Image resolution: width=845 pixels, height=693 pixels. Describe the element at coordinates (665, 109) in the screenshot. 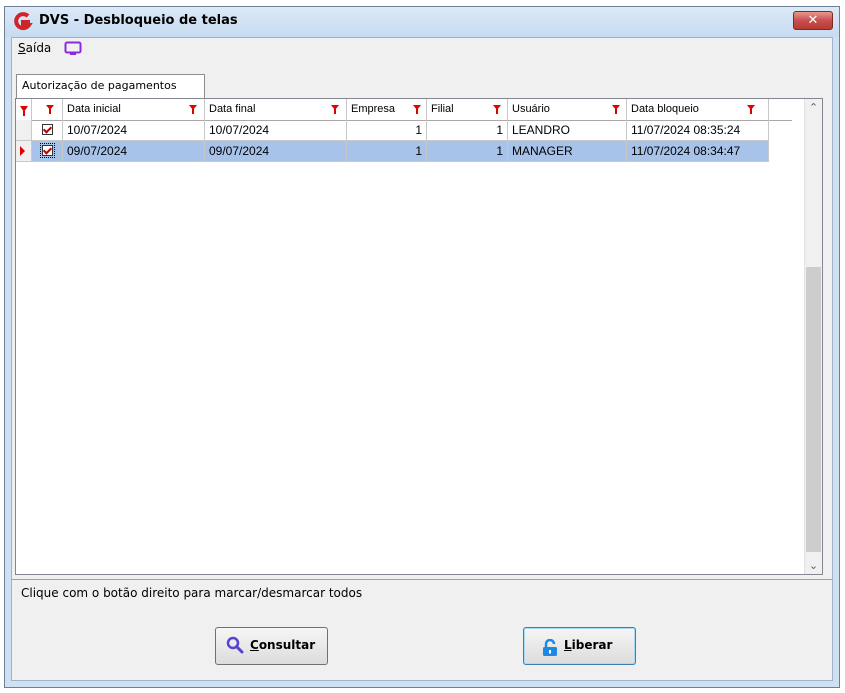

I see `header-label: Data bloqueio` at that location.